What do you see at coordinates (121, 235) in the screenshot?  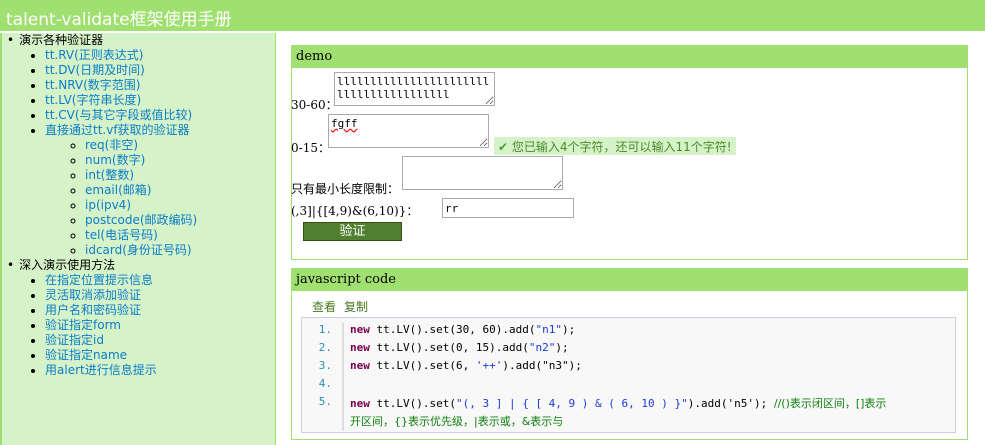 I see `sidebar-sublink: tel(电话号码)` at bounding box center [121, 235].